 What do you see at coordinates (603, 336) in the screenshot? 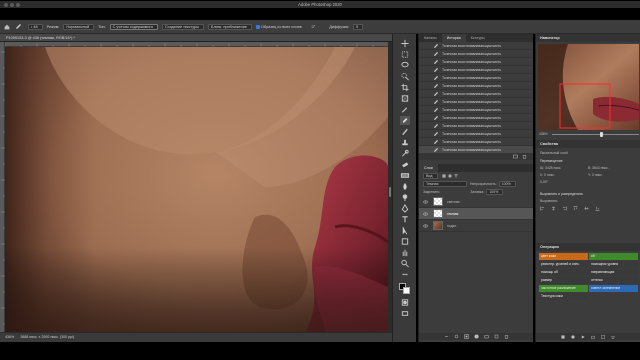
I see `new-action-icon` at bounding box center [603, 336].